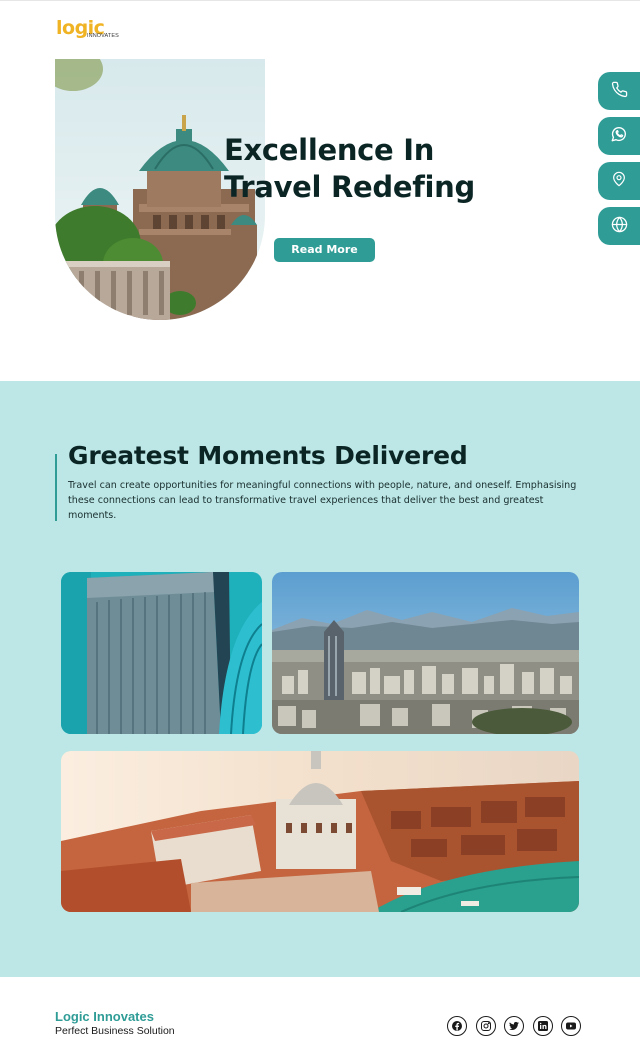 This screenshot has height=1054, width=640. I want to click on phone-icon, so click(619, 91).